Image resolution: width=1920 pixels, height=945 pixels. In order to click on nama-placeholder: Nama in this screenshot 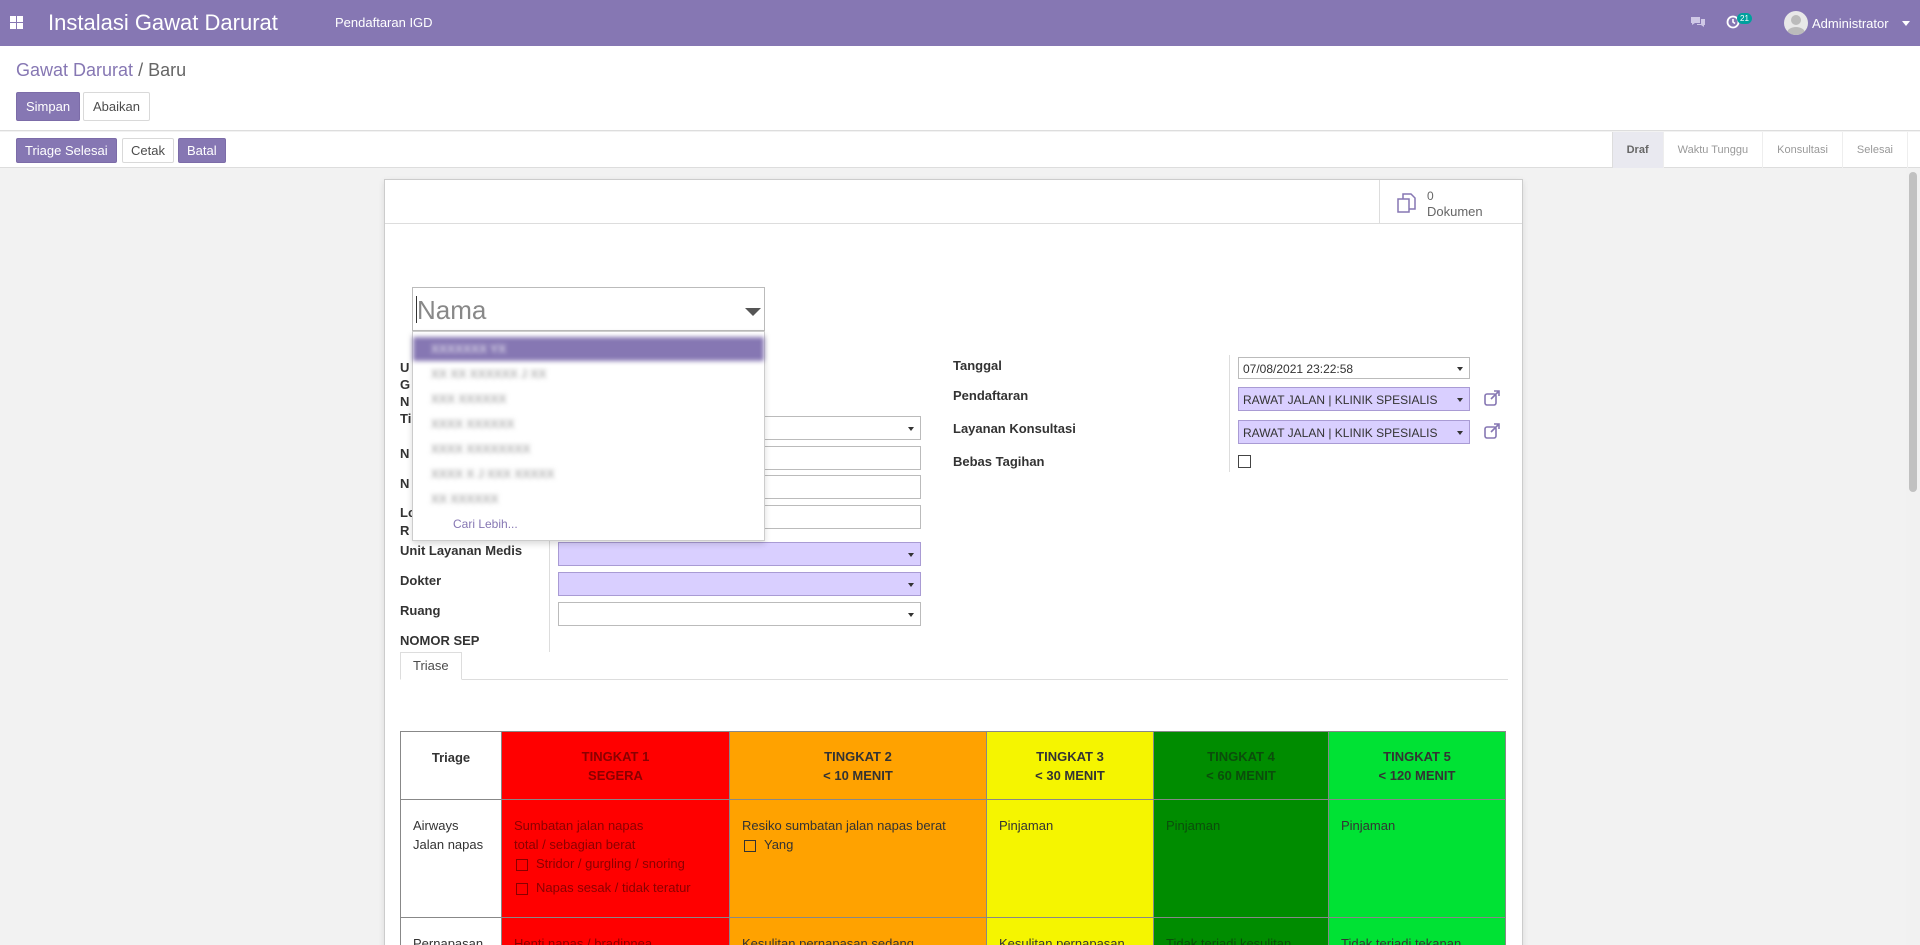, I will do `click(452, 310)`.